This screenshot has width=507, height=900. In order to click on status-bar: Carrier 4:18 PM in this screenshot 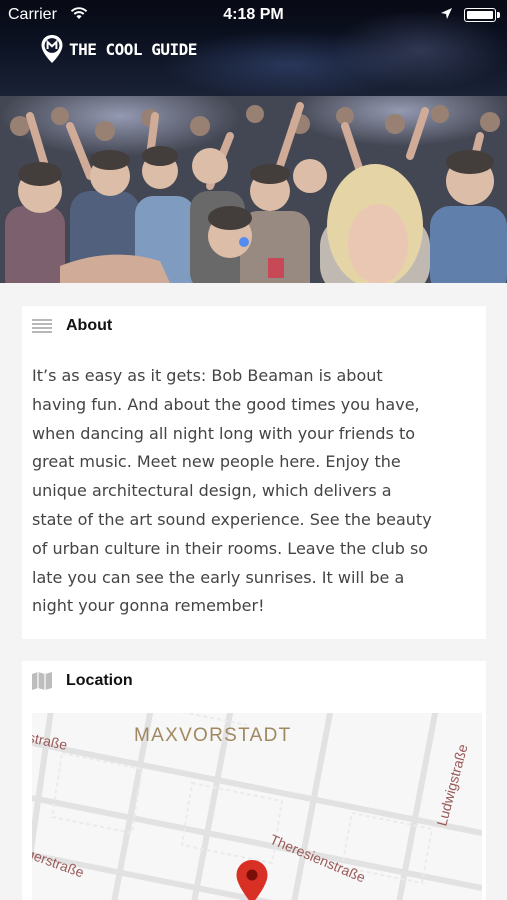, I will do `click(253, 15)`.